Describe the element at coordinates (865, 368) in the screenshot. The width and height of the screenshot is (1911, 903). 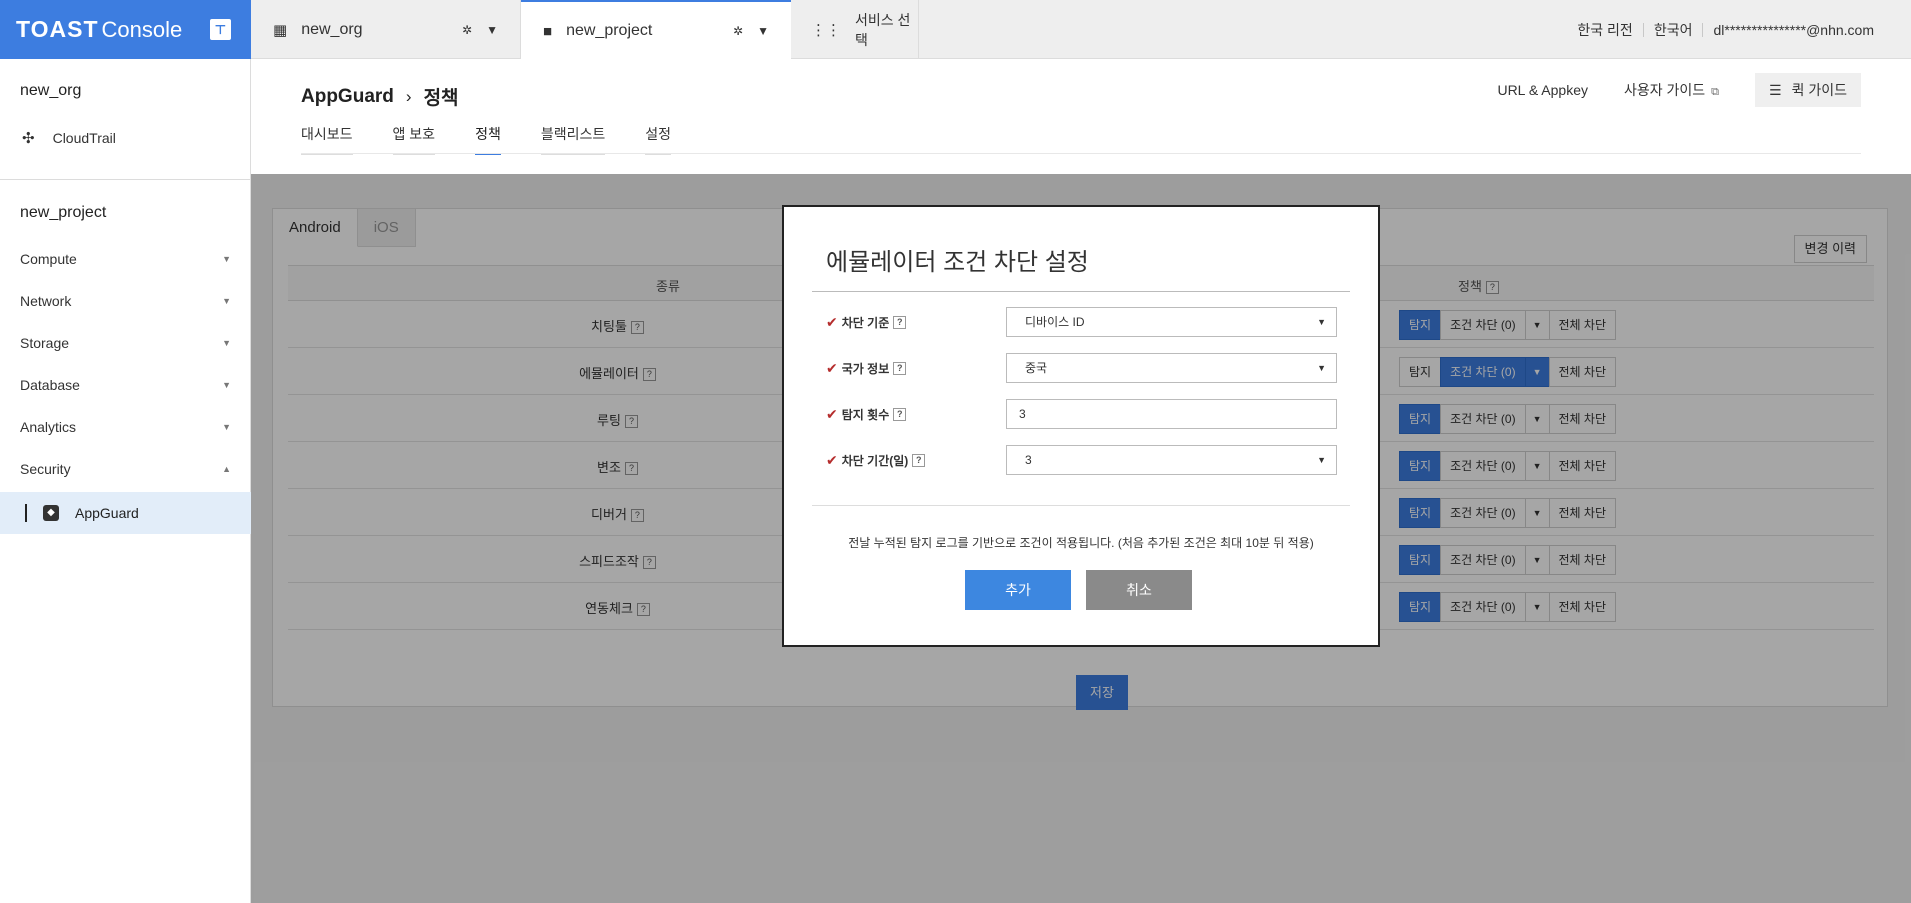
I see `field-label-text: 국가 정보` at that location.